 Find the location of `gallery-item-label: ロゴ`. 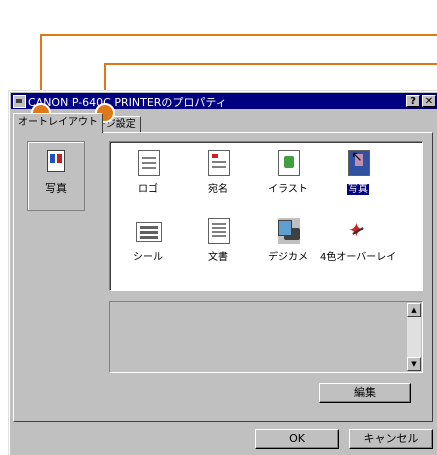

gallery-item-label: ロゴ is located at coordinates (148, 189).